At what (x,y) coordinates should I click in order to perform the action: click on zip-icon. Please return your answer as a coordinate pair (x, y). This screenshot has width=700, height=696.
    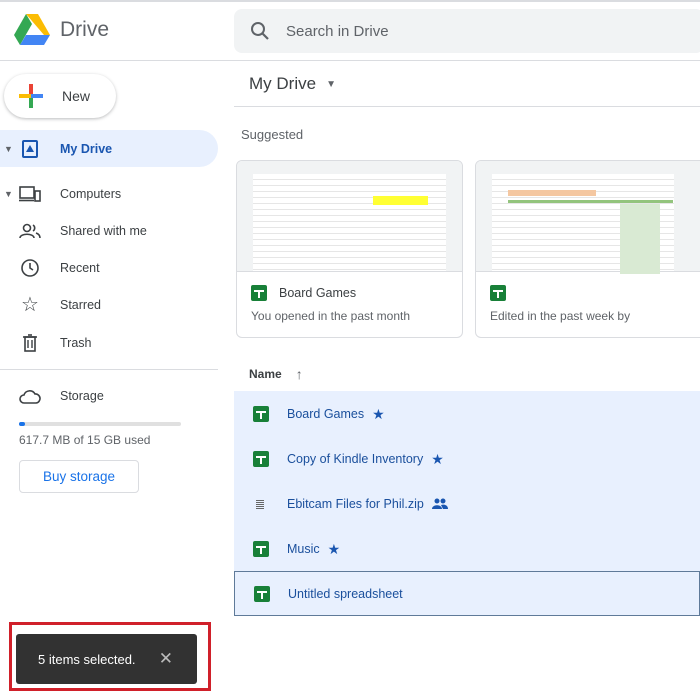
    Looking at the image, I should click on (260, 504).